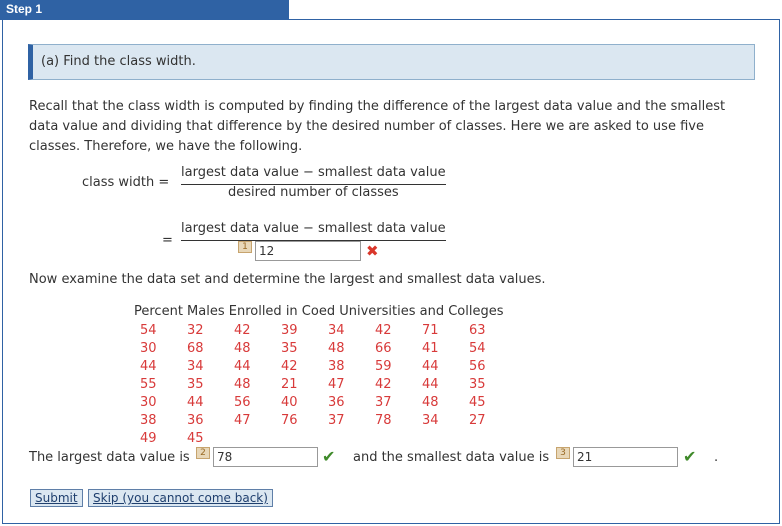 Image resolution: width=782 pixels, height=526 pixels. I want to click on data-value: 76, so click(289, 420).